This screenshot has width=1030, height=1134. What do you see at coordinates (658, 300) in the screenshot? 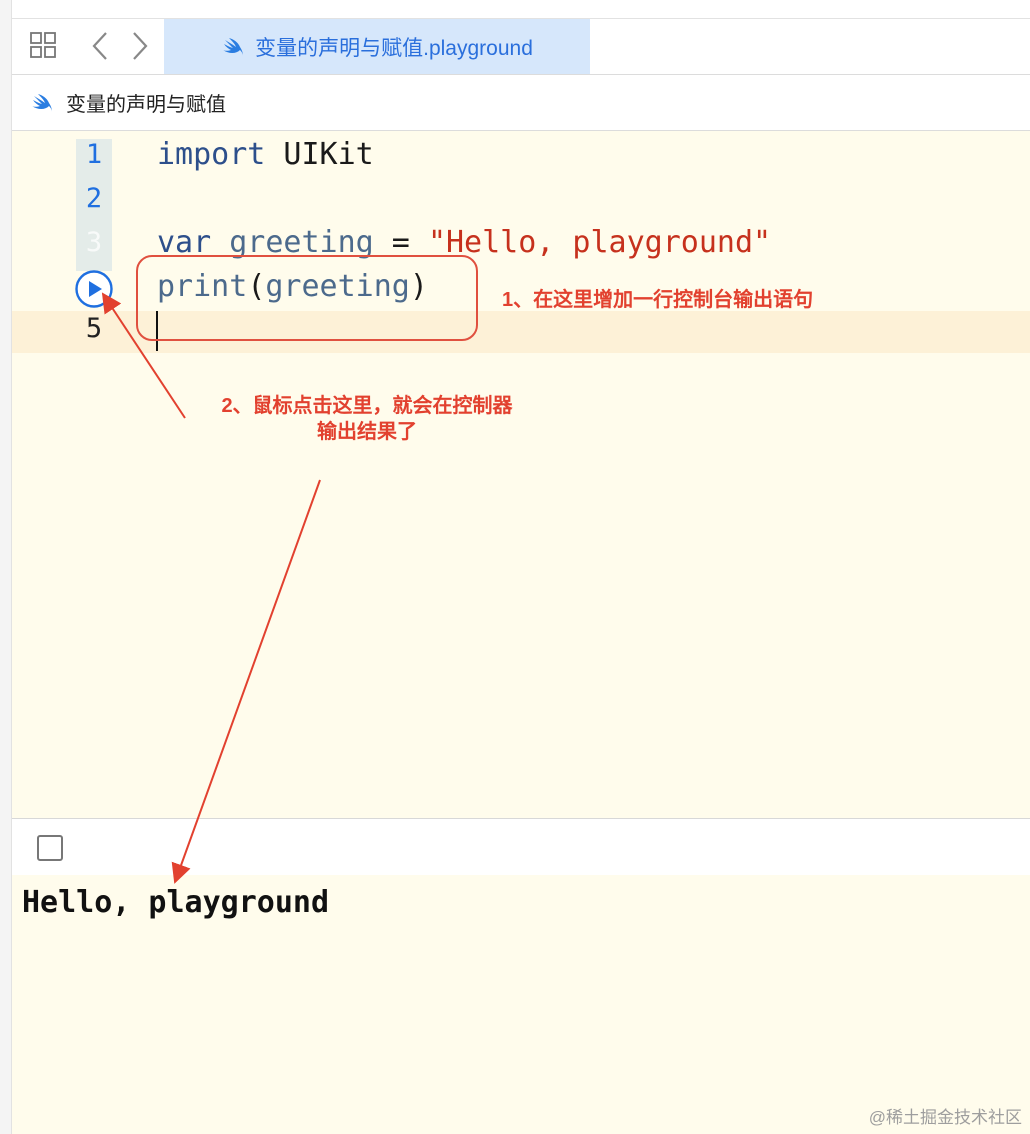
I see `annotation-note-1: 1、在这里增加一行控制台输出语句` at bounding box center [658, 300].